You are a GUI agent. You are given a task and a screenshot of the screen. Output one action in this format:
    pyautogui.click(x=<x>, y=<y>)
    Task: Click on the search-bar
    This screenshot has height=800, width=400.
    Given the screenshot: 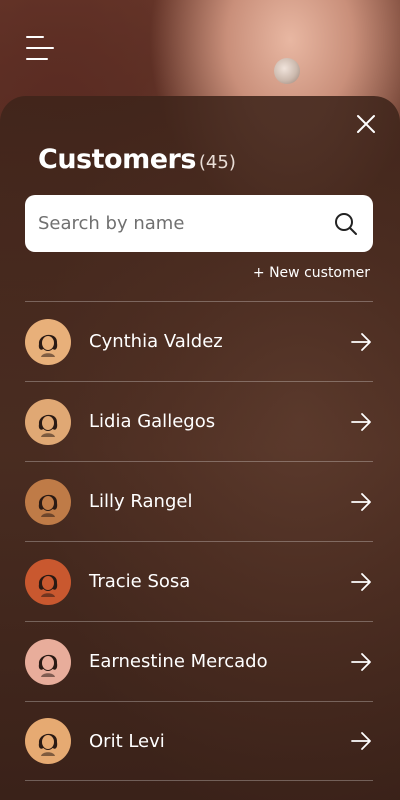 What is the action you would take?
    pyautogui.click(x=199, y=223)
    